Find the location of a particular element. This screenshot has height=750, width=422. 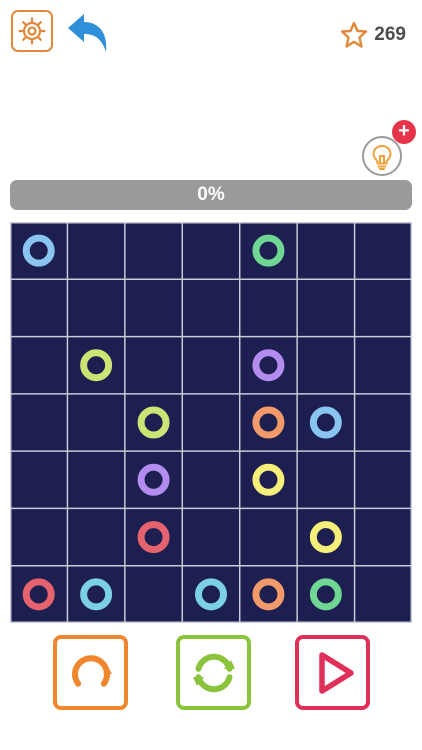

shuffle-icon is located at coordinates (214, 673).